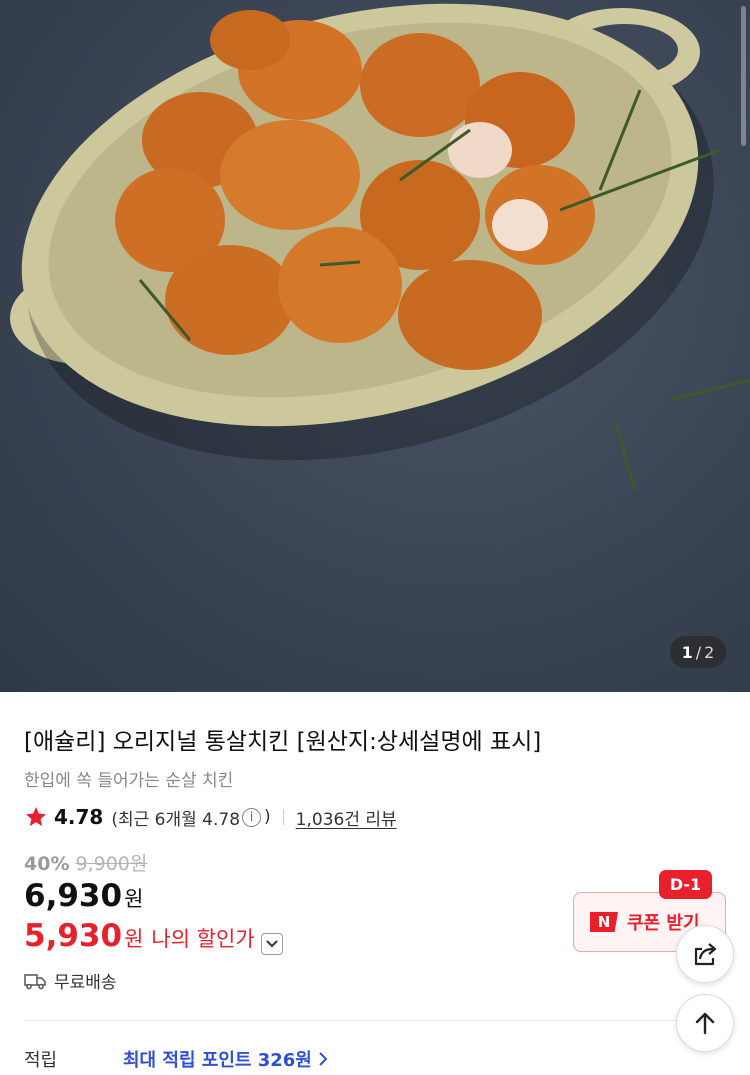 The height and width of the screenshot is (1075, 750). I want to click on share-icon, so click(705, 954).